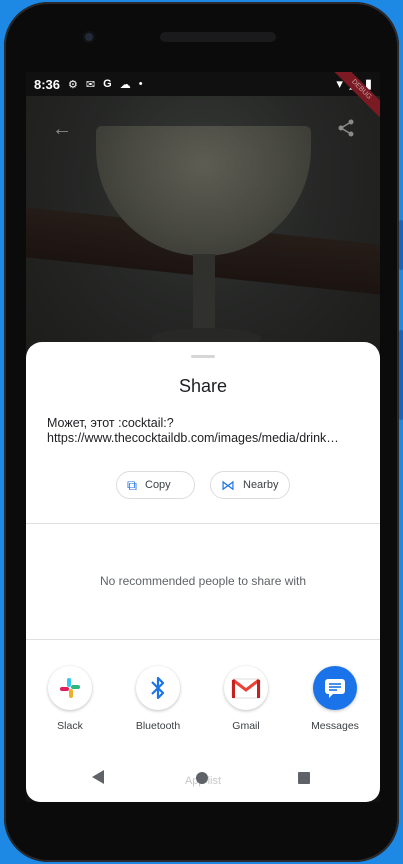  What do you see at coordinates (346, 131) in the screenshot?
I see `share-icon` at bounding box center [346, 131].